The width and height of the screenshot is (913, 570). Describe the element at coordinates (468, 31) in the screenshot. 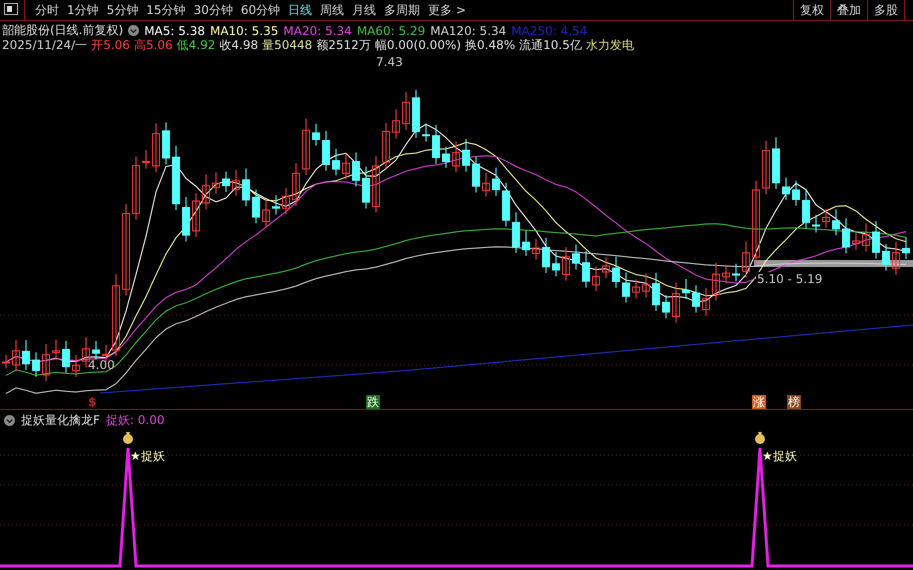

I see `moving-average-value: MA120: 5.34` at that location.